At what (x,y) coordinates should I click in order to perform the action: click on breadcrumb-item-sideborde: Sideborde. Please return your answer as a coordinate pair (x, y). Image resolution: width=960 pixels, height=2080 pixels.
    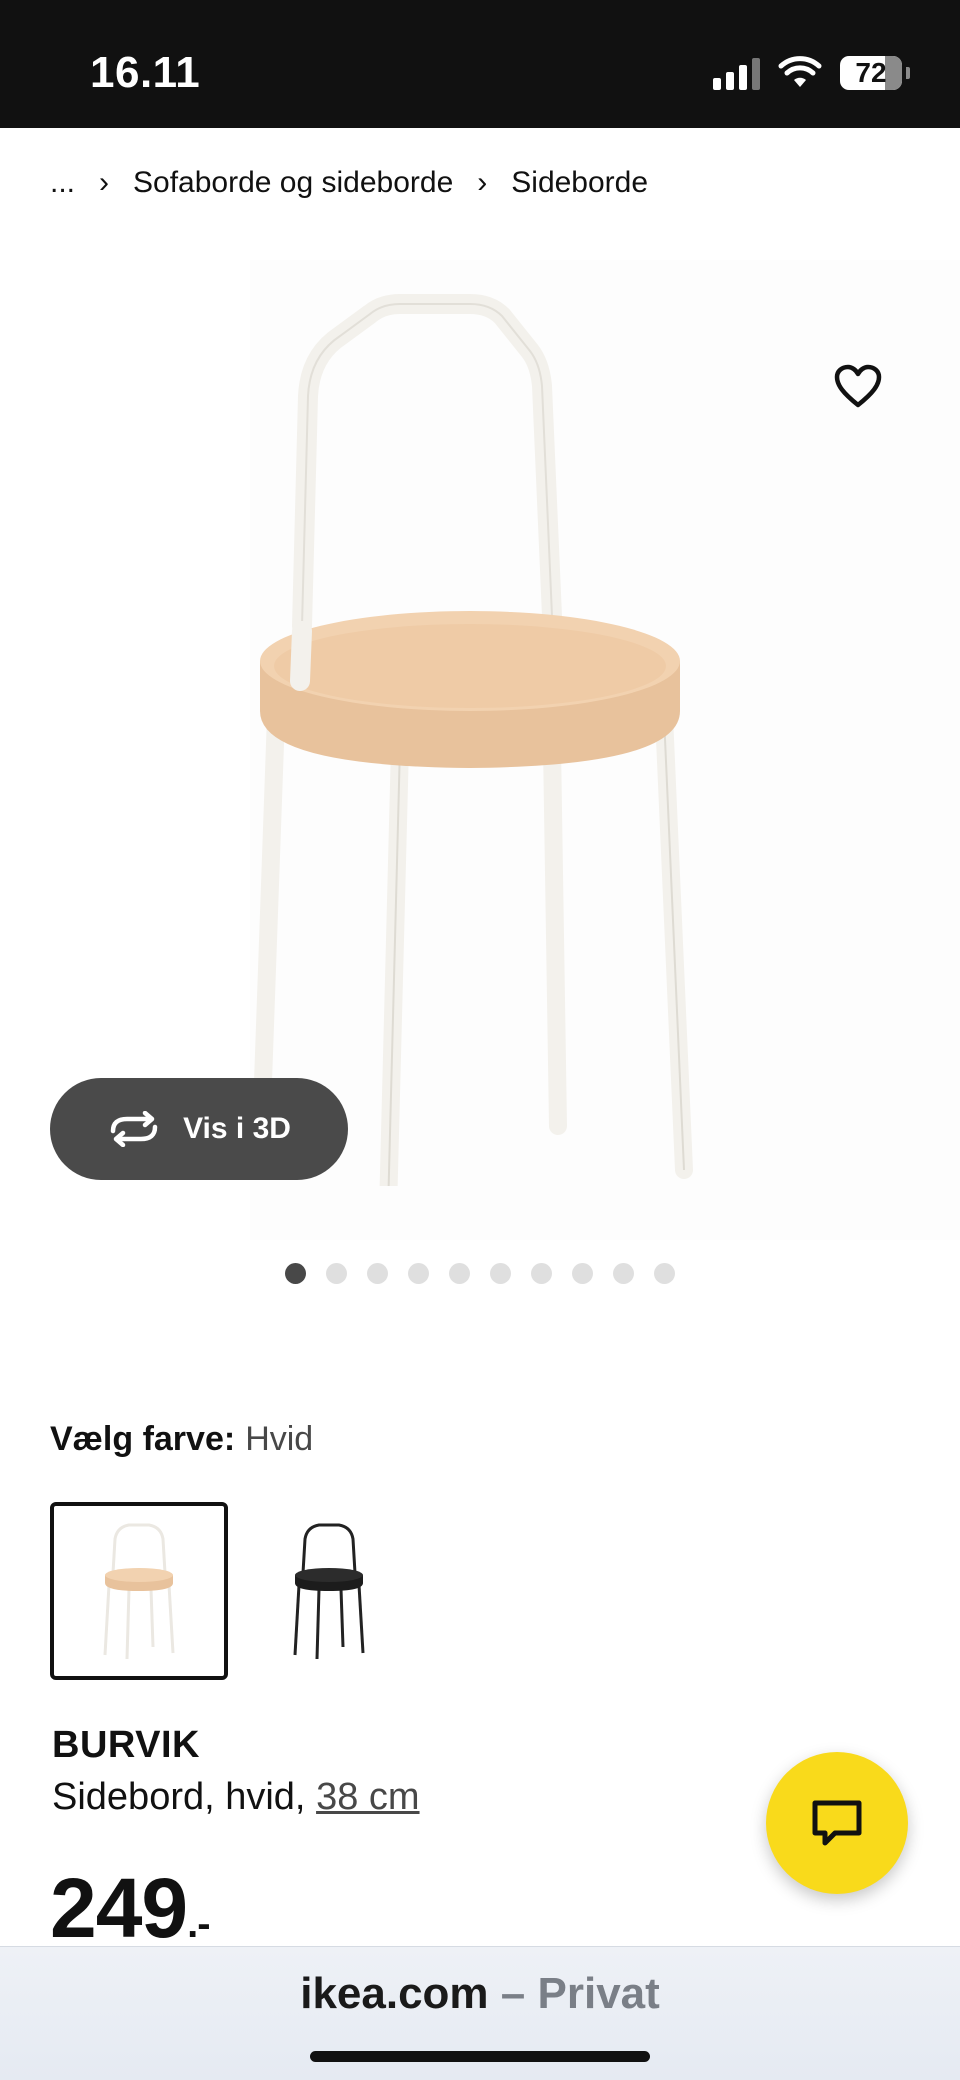
    Looking at the image, I should click on (579, 183).